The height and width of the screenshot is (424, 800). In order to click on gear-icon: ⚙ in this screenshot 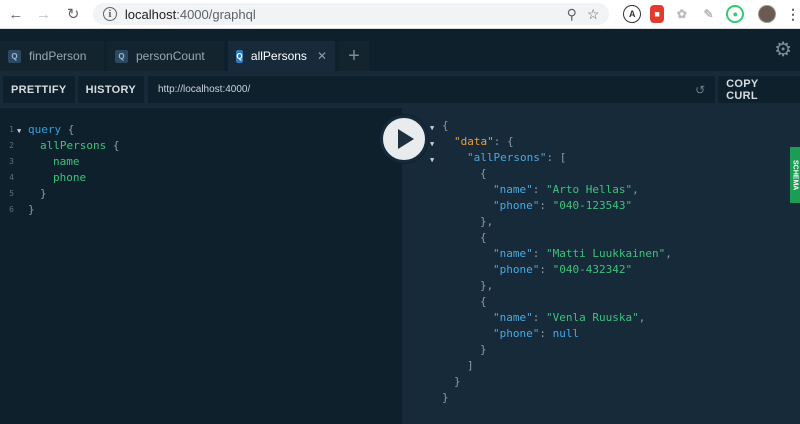, I will do `click(783, 49)`.